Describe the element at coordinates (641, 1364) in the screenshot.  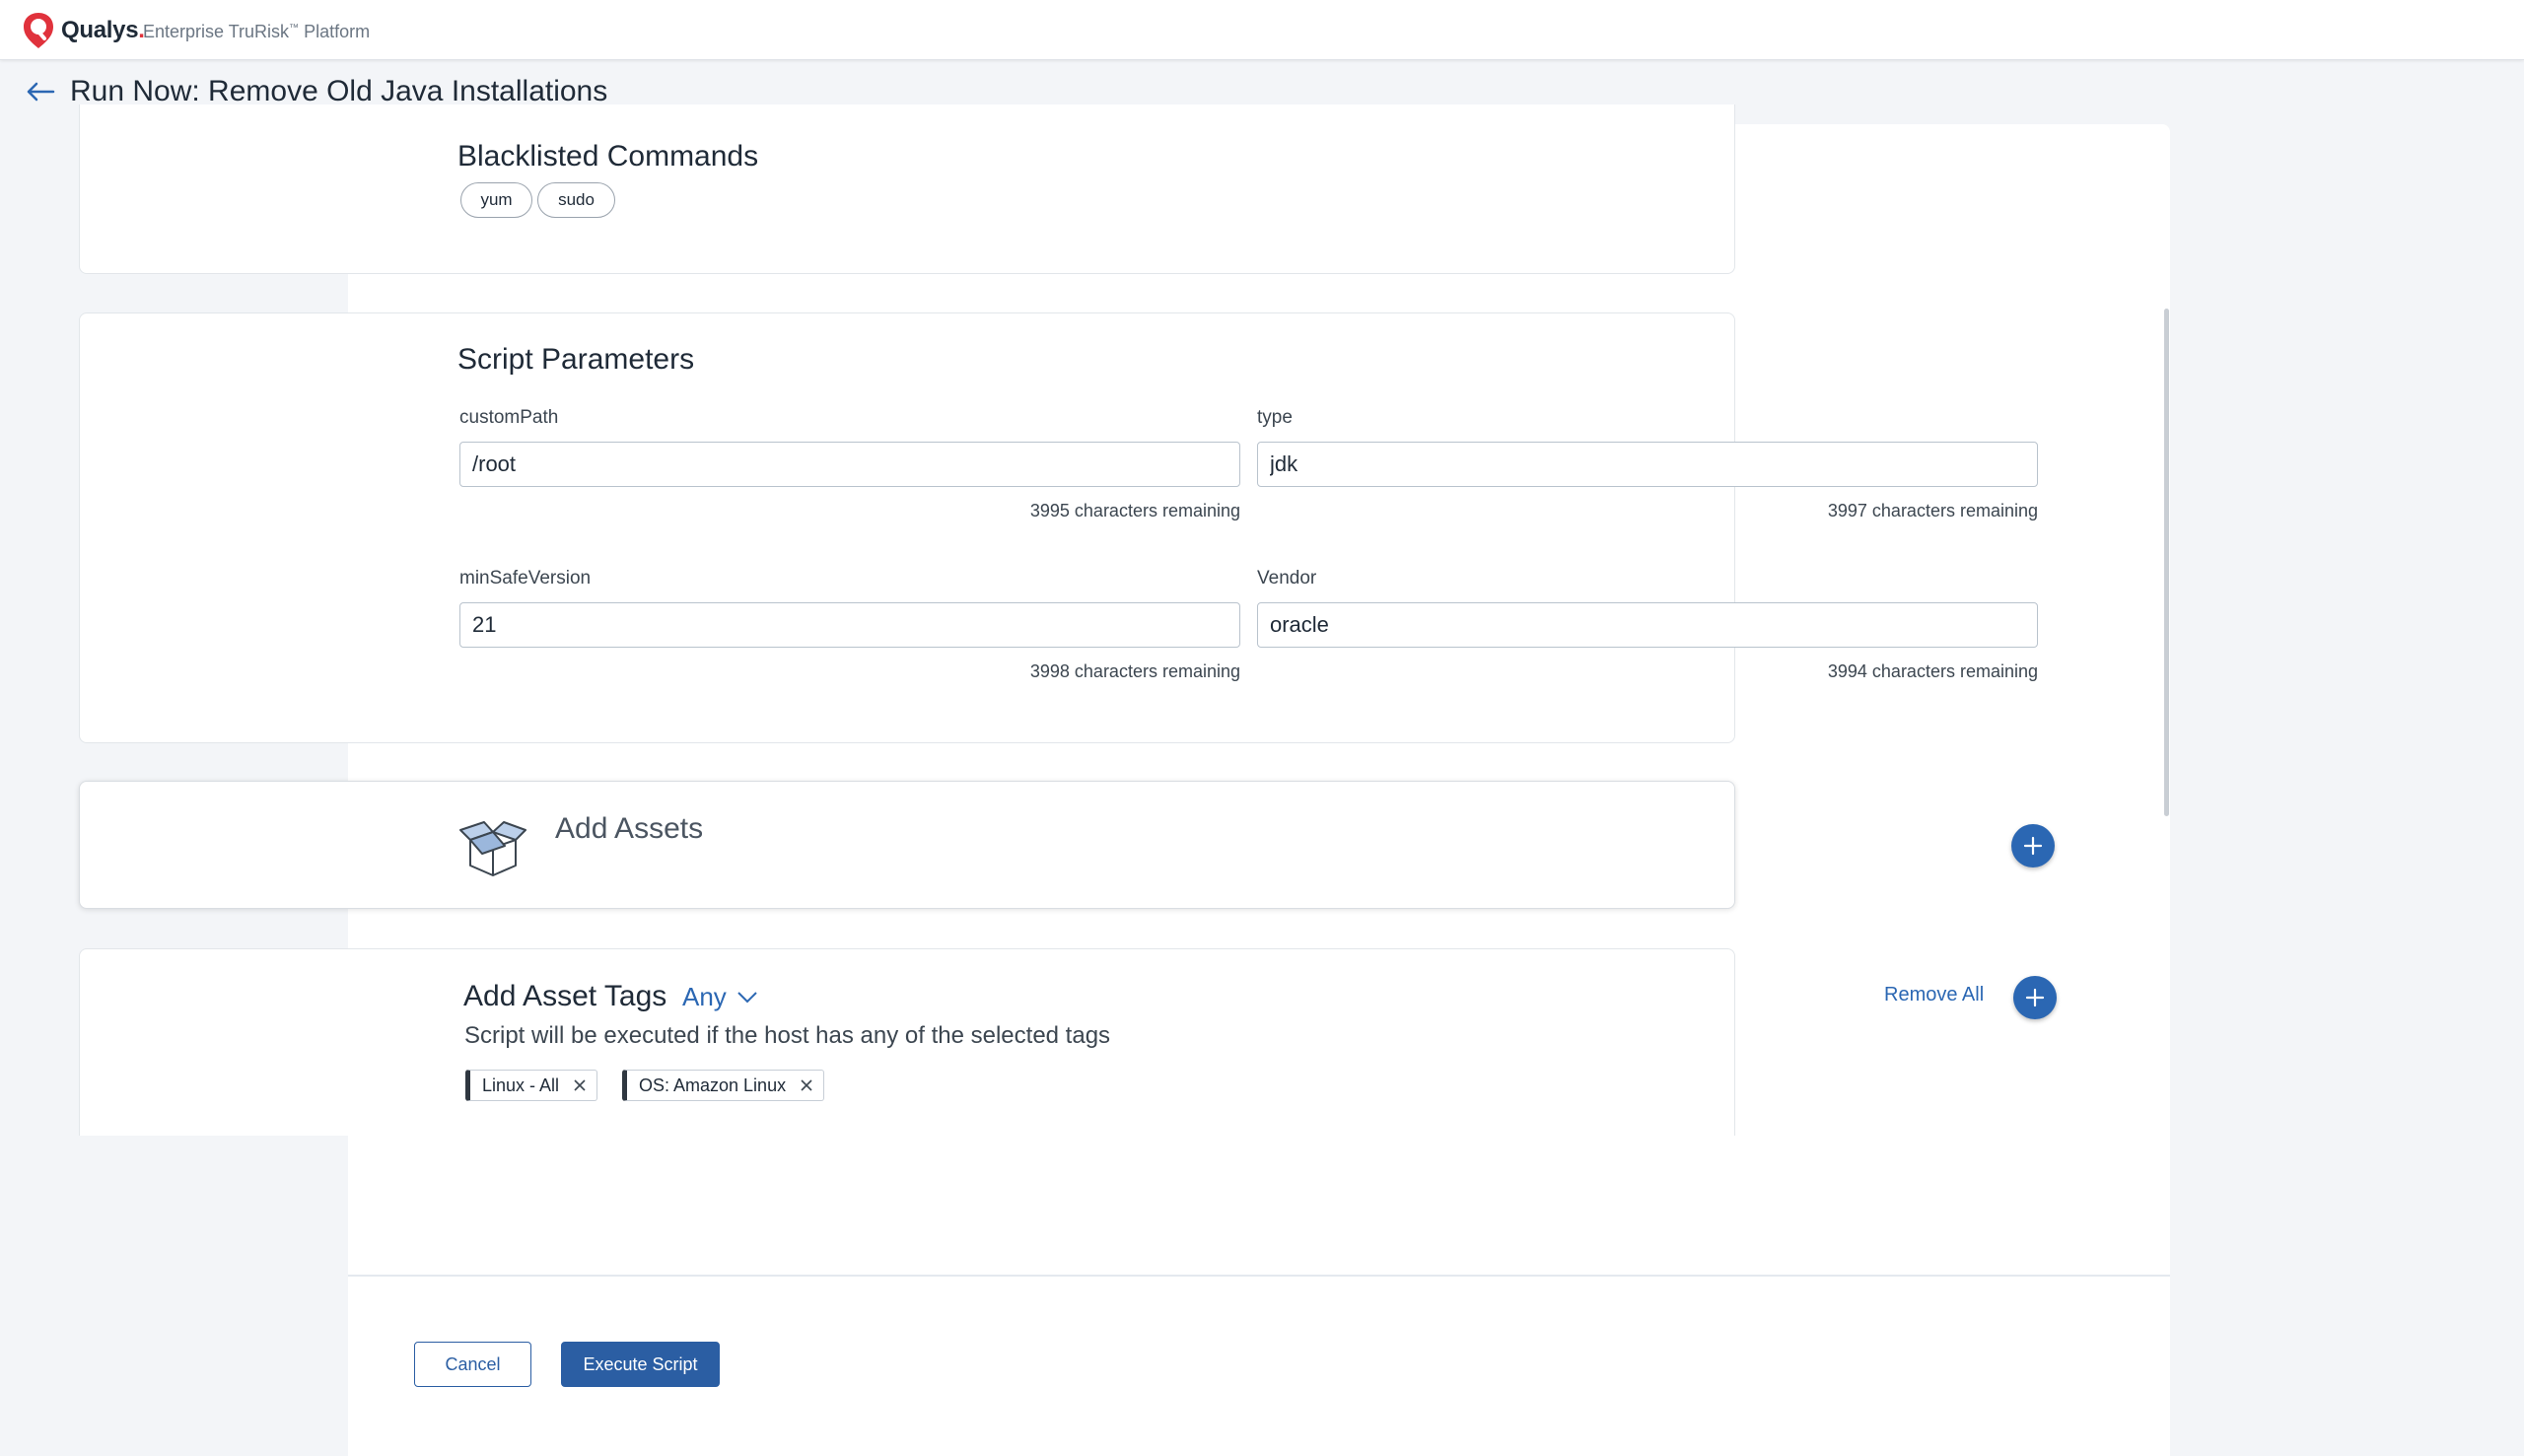
I see `execute-script-button: Execute Script` at that location.